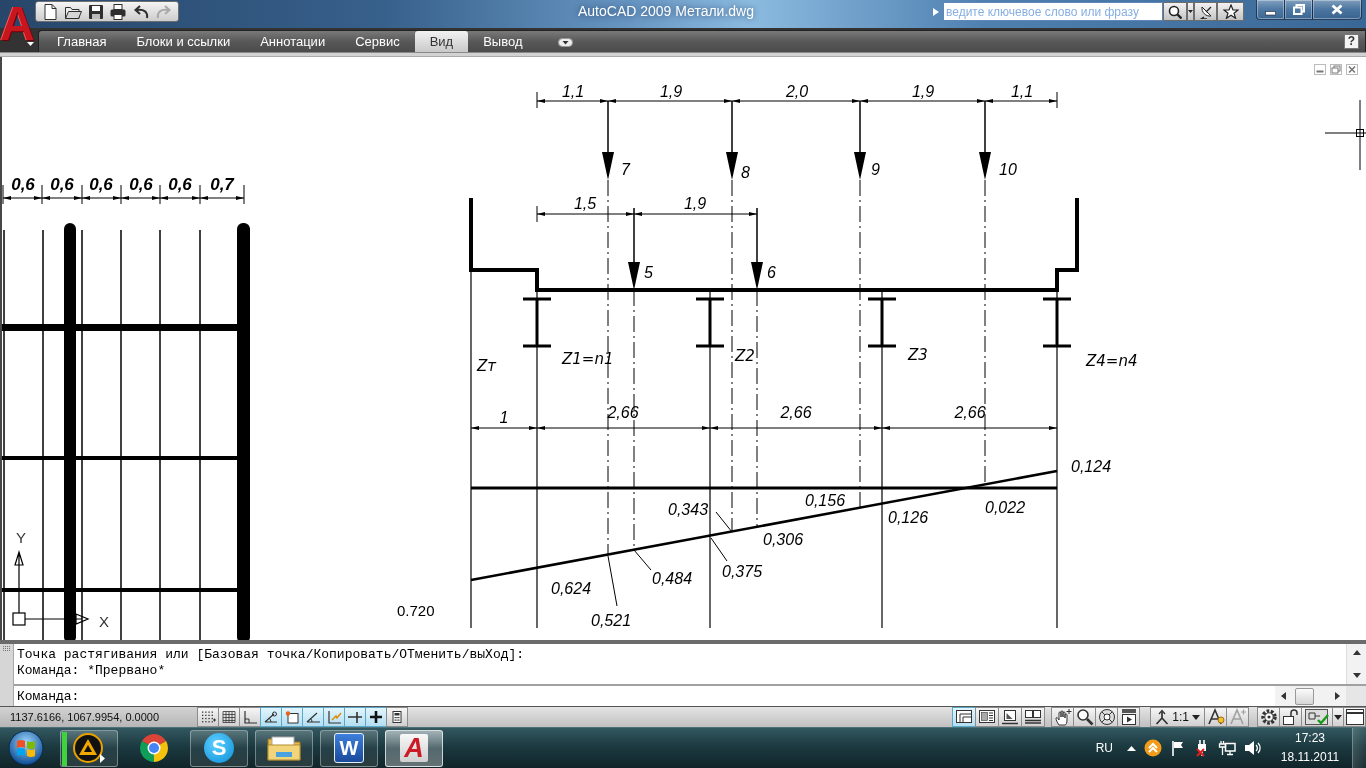 This screenshot has width=1366, height=768. Describe the element at coordinates (118, 11) in the screenshot. I see `printer-icon` at that location.